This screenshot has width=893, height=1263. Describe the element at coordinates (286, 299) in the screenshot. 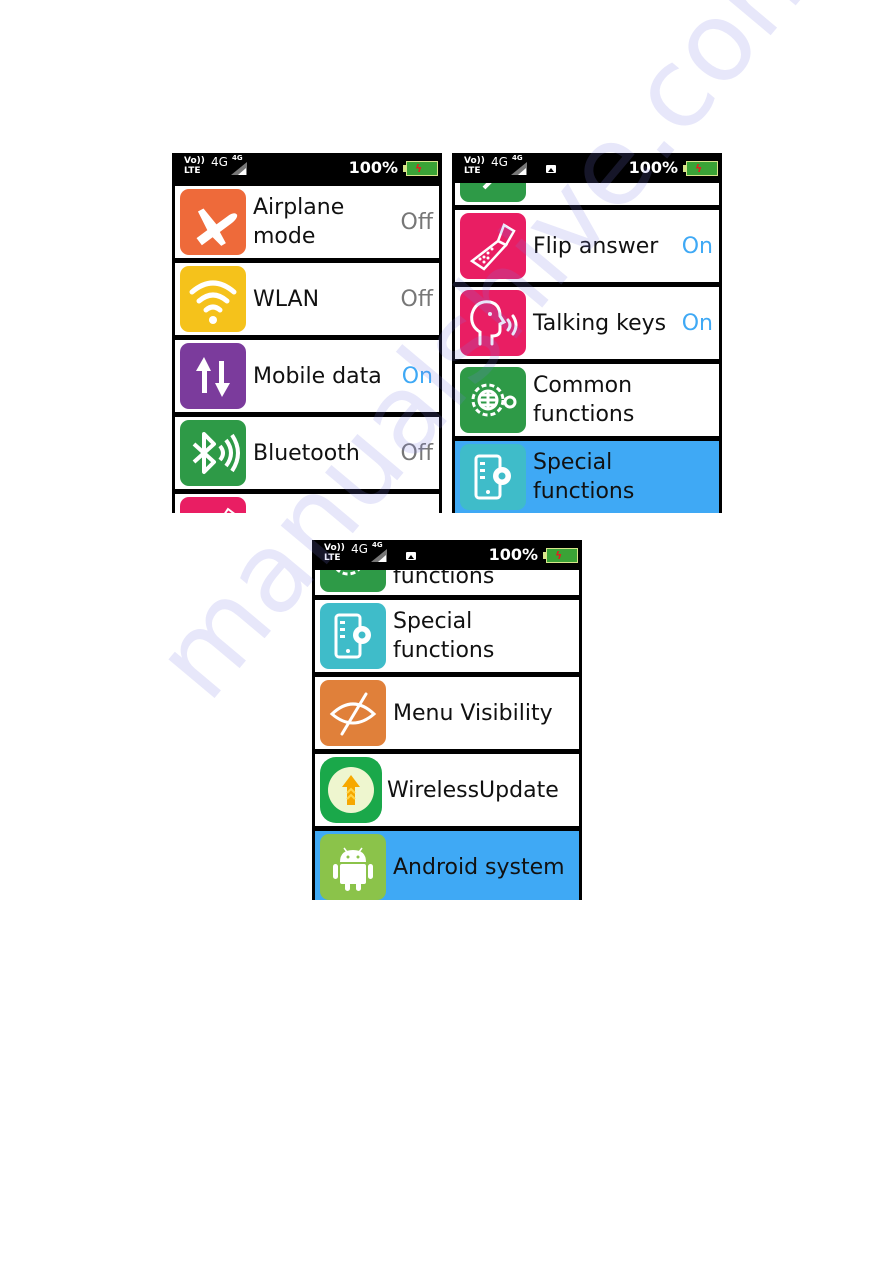

I see `item-label: WLAN` at that location.